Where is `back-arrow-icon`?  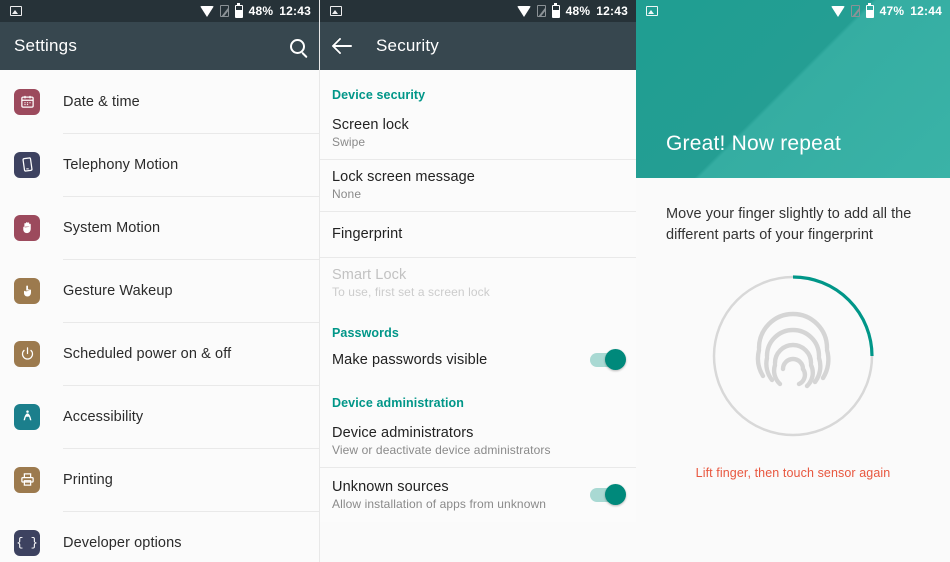 back-arrow-icon is located at coordinates (344, 46).